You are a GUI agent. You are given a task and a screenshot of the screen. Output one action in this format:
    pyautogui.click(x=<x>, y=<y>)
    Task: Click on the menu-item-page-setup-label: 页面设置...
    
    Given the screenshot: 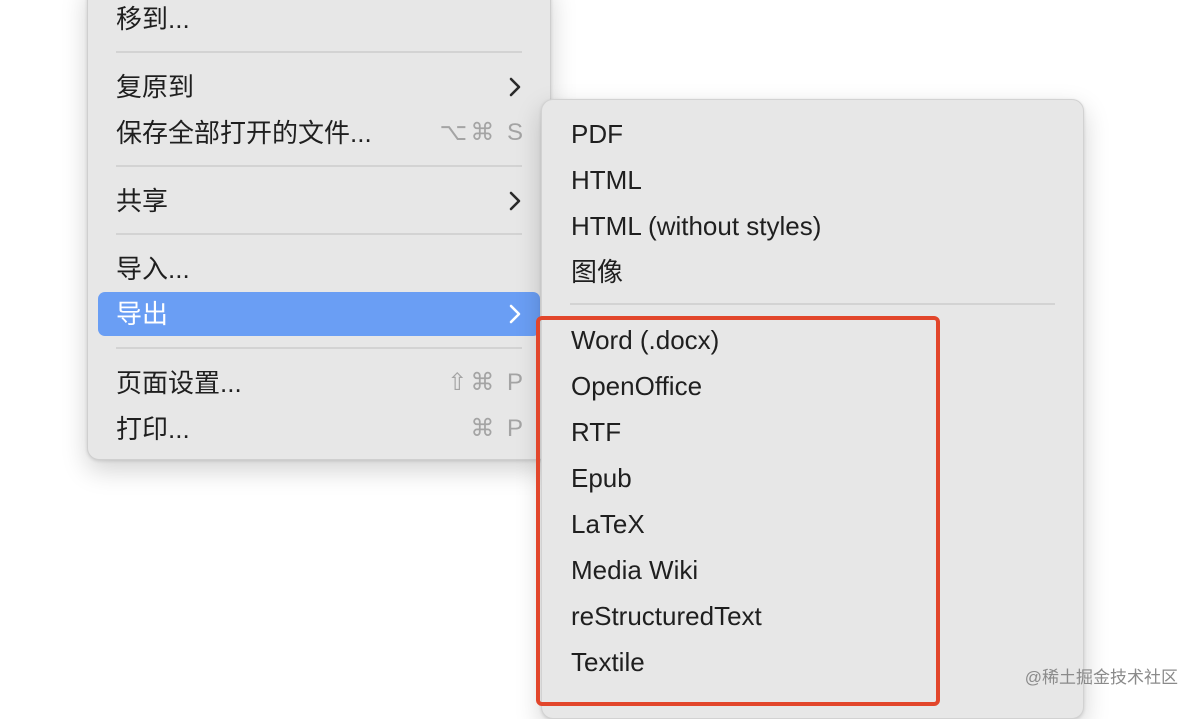 What is the action you would take?
    pyautogui.click(x=179, y=383)
    